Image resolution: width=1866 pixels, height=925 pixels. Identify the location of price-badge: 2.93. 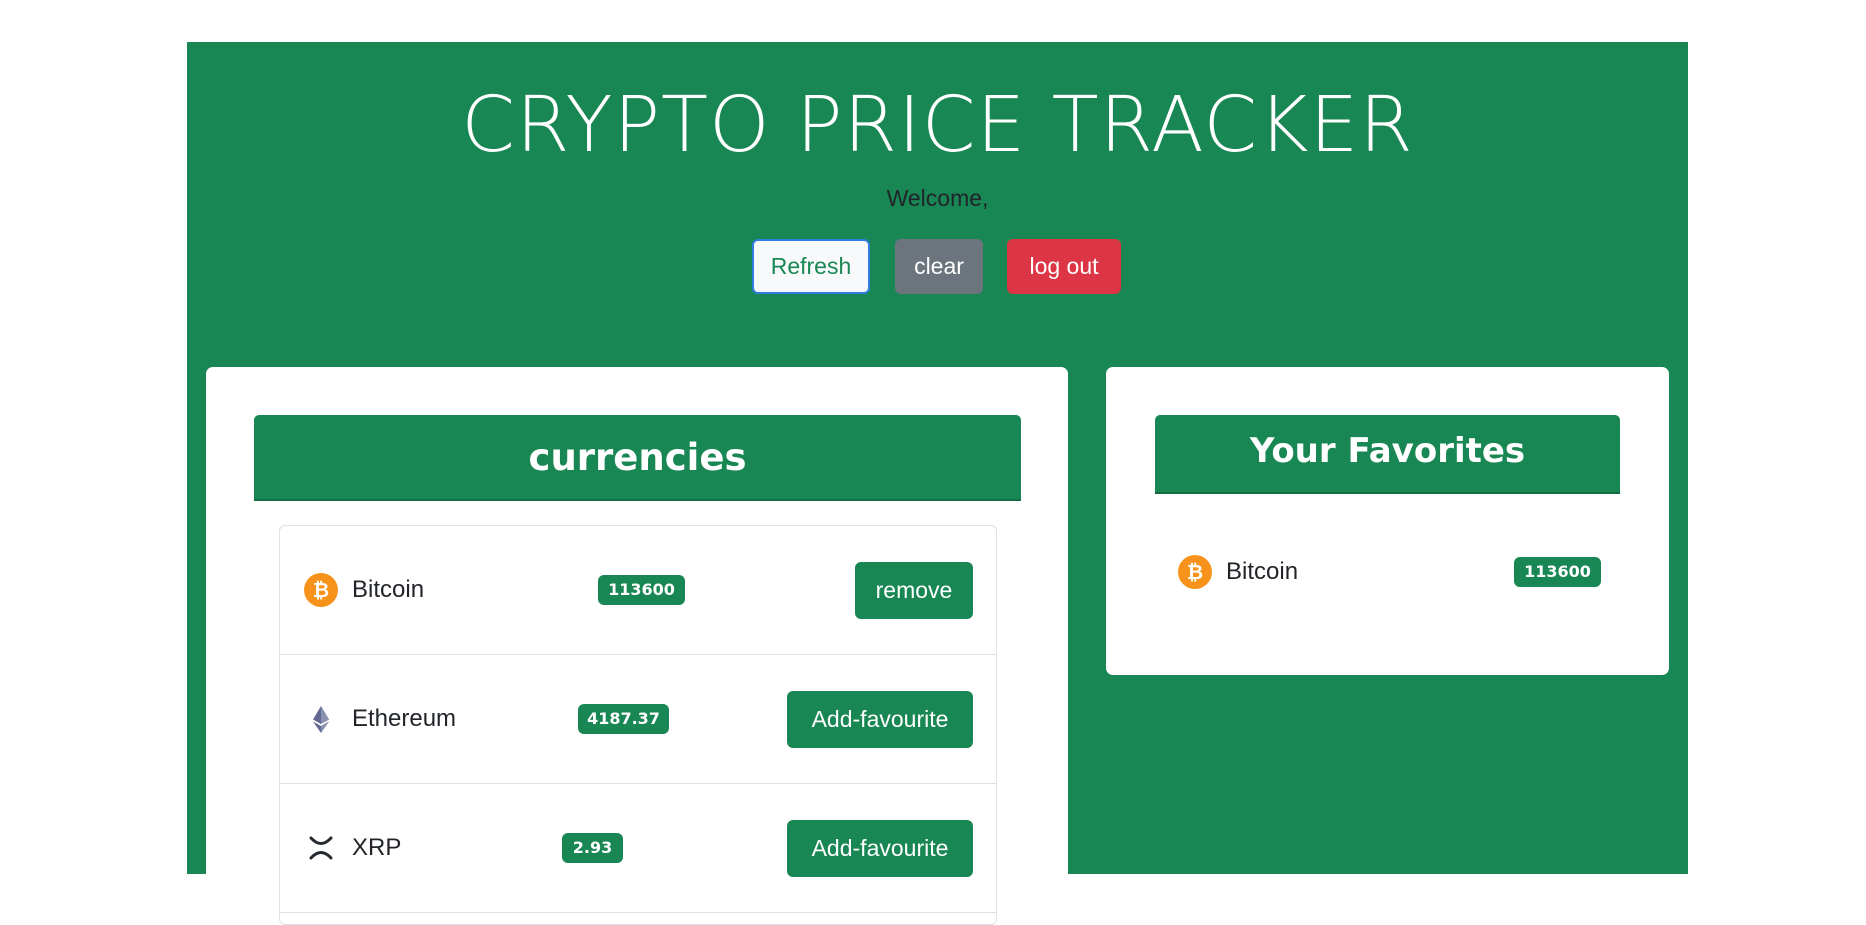
(592, 848).